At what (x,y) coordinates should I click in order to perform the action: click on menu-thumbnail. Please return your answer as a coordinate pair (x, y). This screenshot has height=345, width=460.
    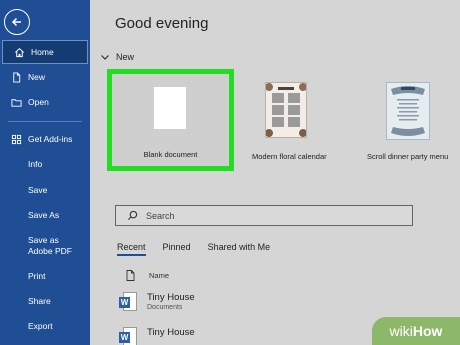
    Looking at the image, I should click on (408, 111).